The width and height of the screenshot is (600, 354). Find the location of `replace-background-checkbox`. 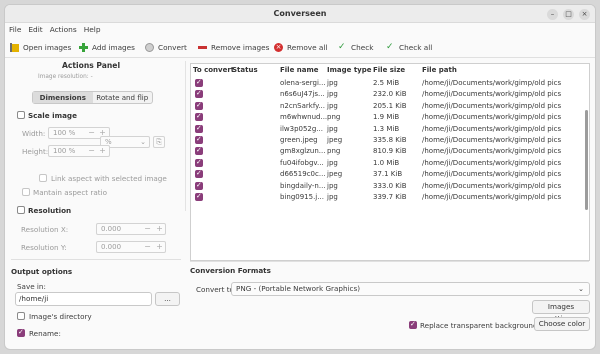

replace-background-checkbox is located at coordinates (413, 324).